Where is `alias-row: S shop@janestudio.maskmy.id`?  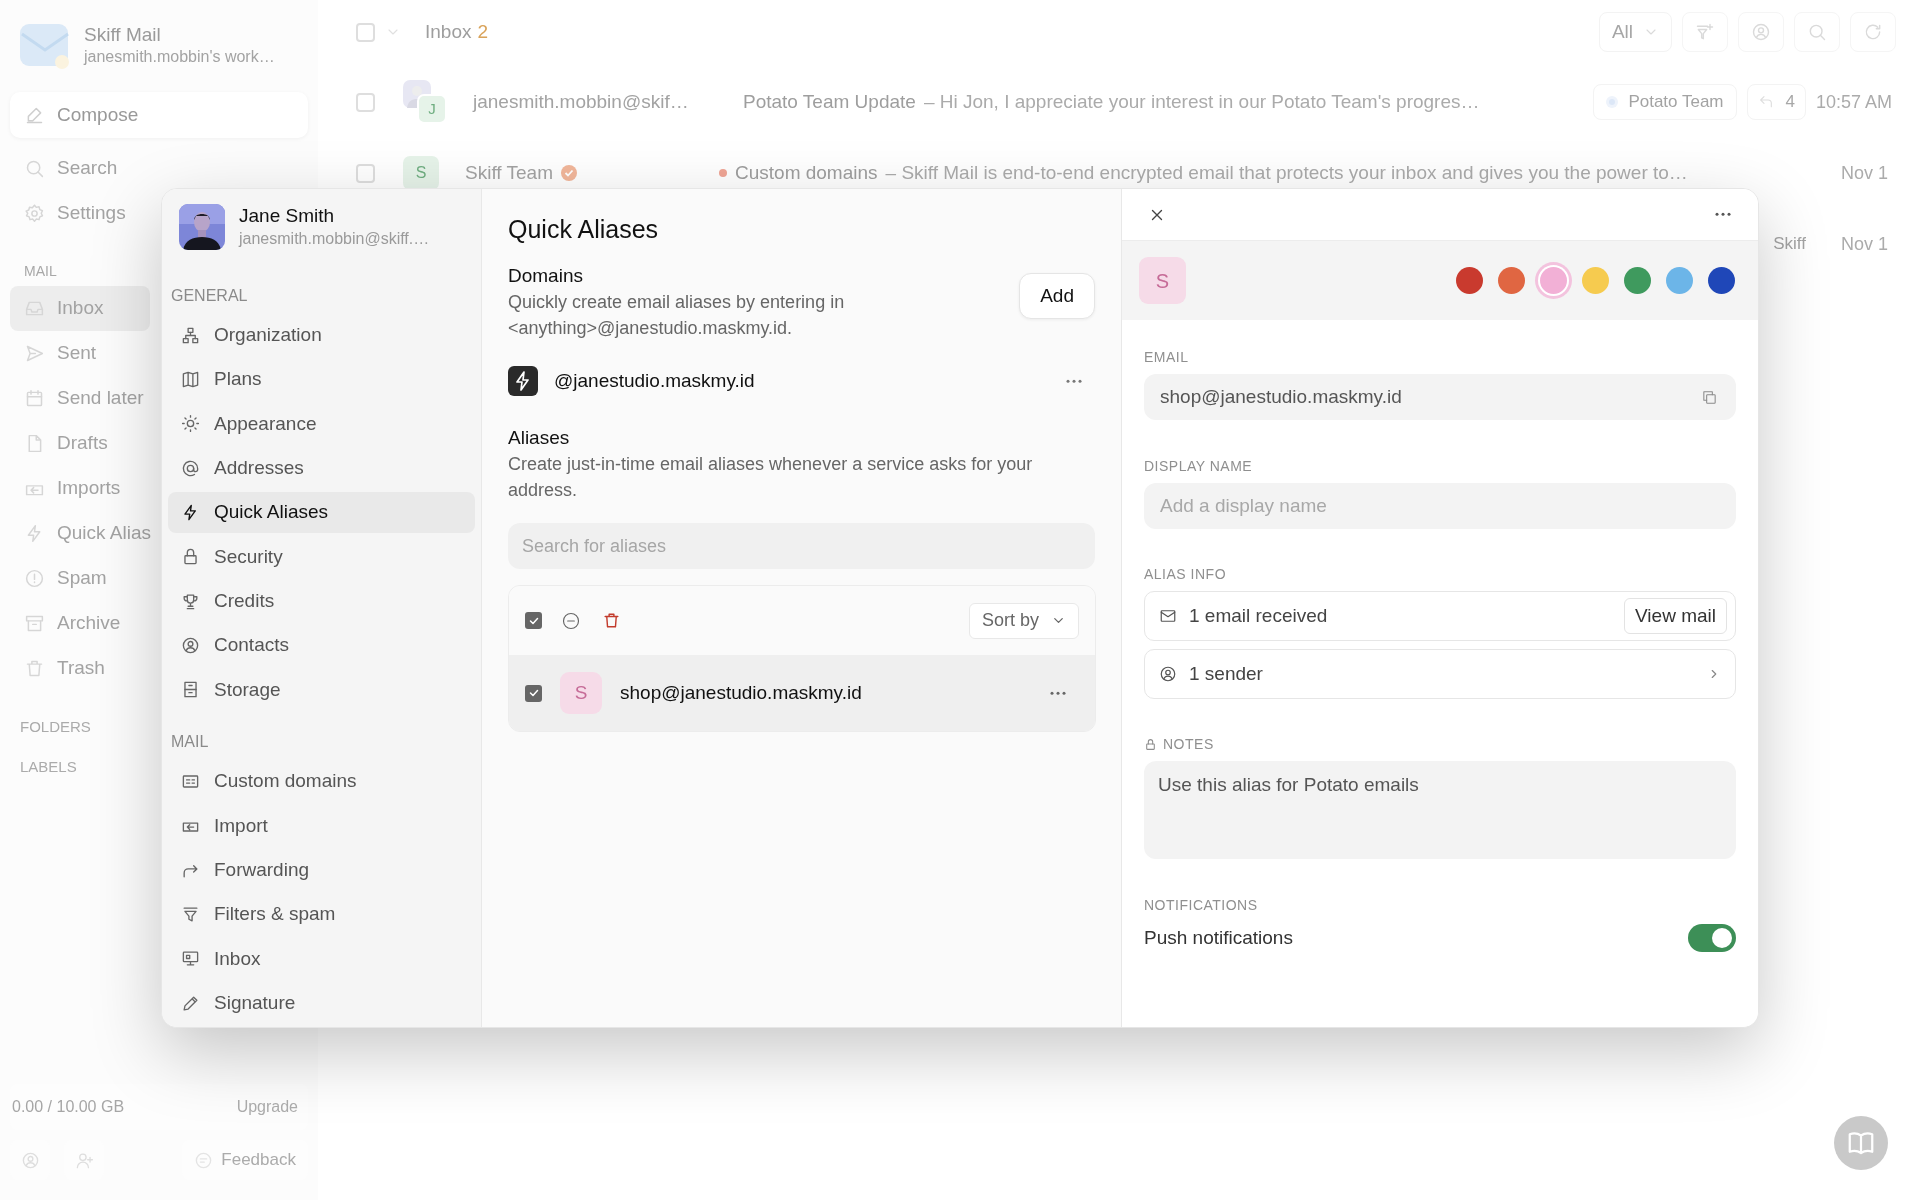 alias-row: S shop@janestudio.maskmy.id is located at coordinates (802, 693).